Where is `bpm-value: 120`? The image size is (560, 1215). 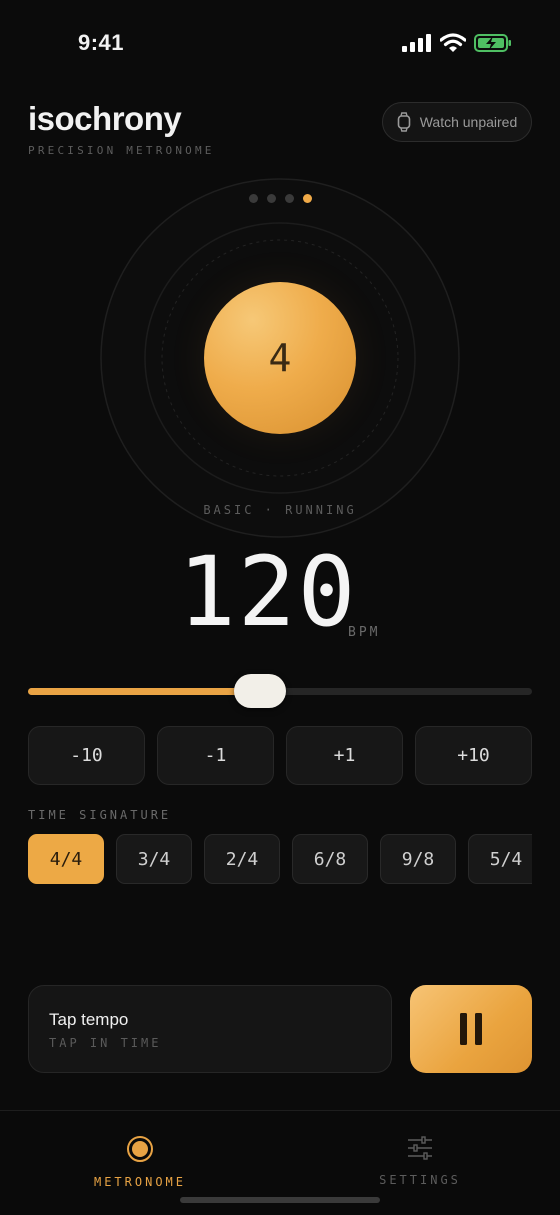 bpm-value: 120 is located at coordinates (268, 592).